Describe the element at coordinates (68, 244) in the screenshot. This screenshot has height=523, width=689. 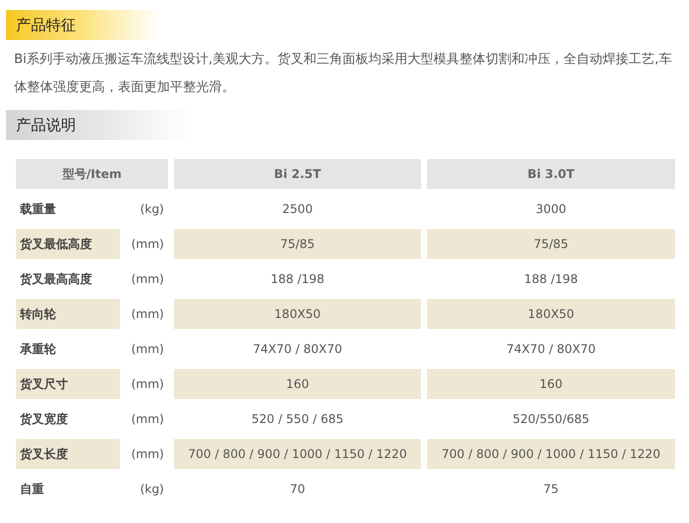
I see `table-cell: 货叉最低高度` at that location.